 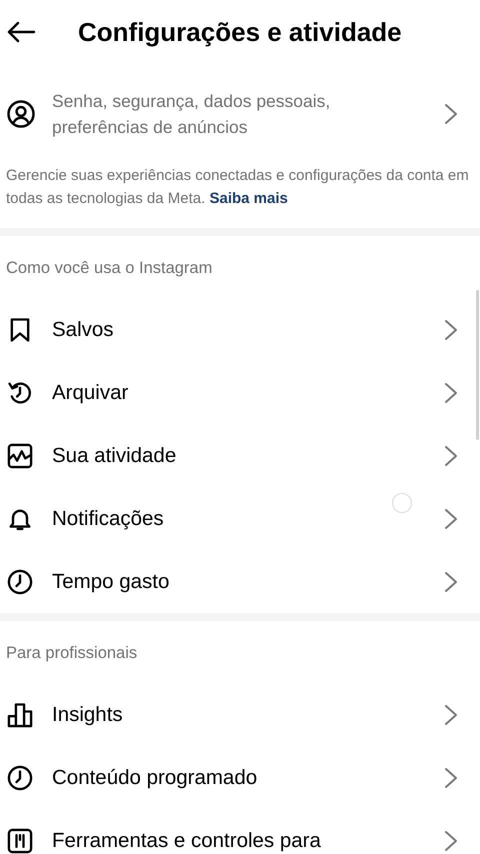 I want to click on toolbox-icon, so click(x=20, y=840).